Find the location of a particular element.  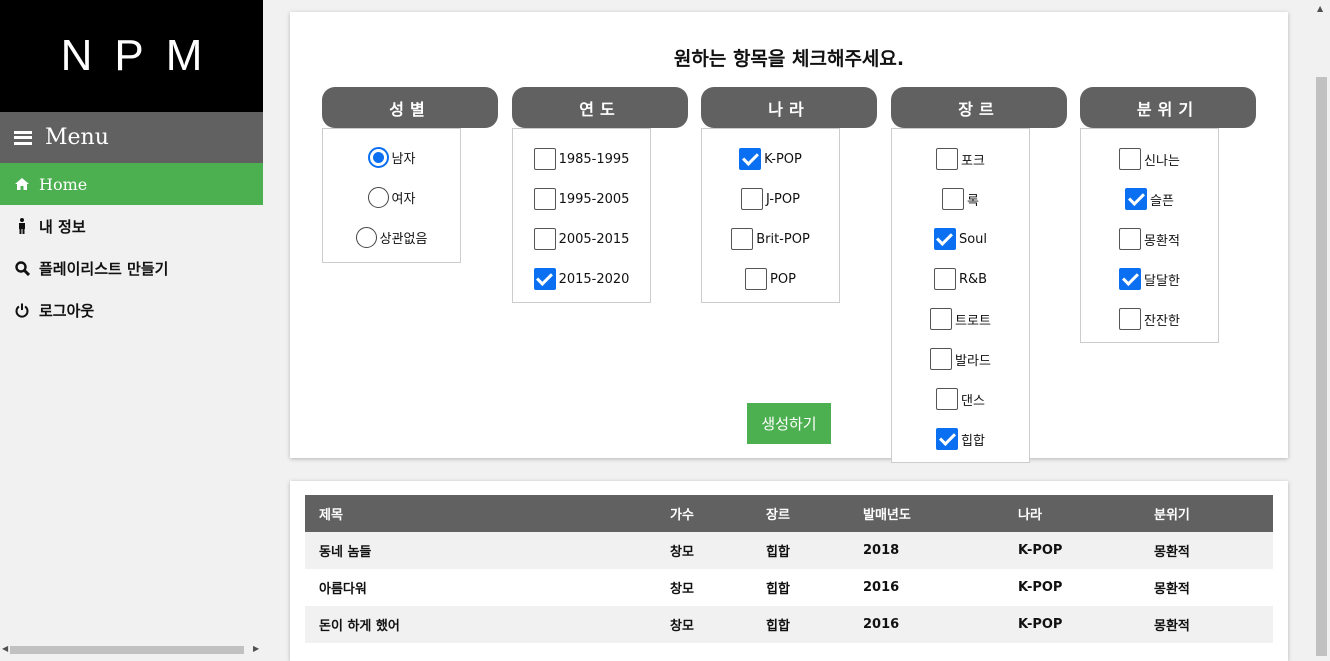

option: 2015-2020 is located at coordinates (581, 279).